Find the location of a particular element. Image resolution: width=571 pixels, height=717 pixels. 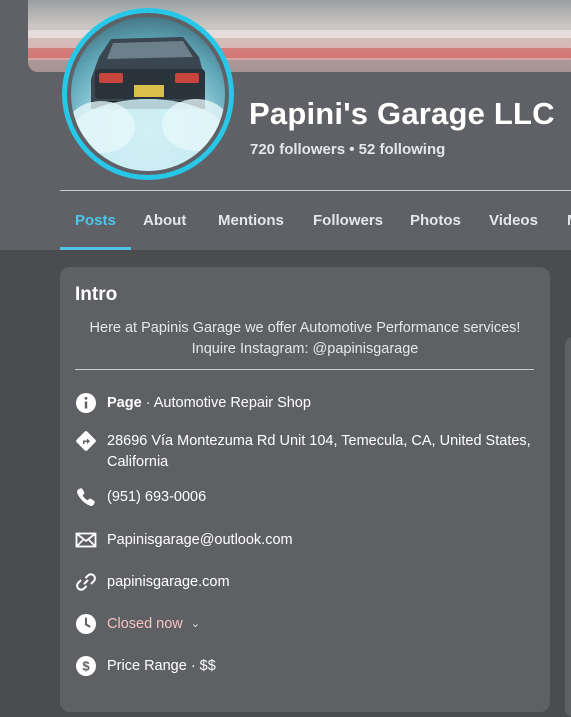

email-icon is located at coordinates (86, 540).